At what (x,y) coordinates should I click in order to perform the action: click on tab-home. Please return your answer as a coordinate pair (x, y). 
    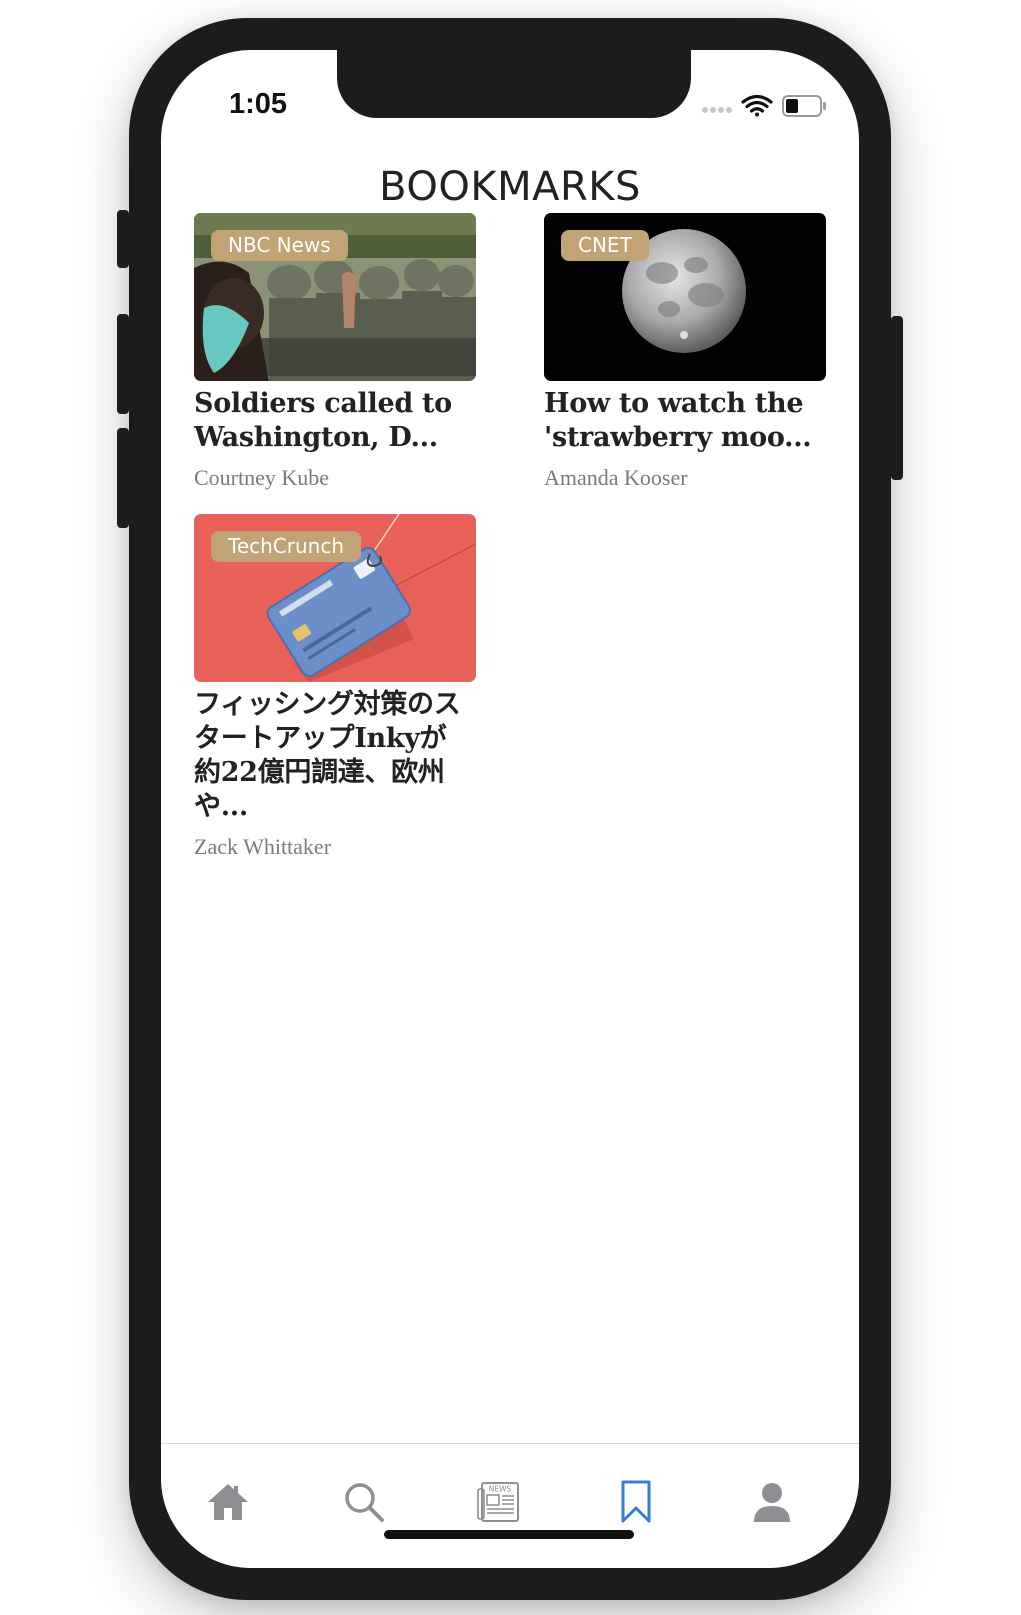
    Looking at the image, I should click on (228, 1502).